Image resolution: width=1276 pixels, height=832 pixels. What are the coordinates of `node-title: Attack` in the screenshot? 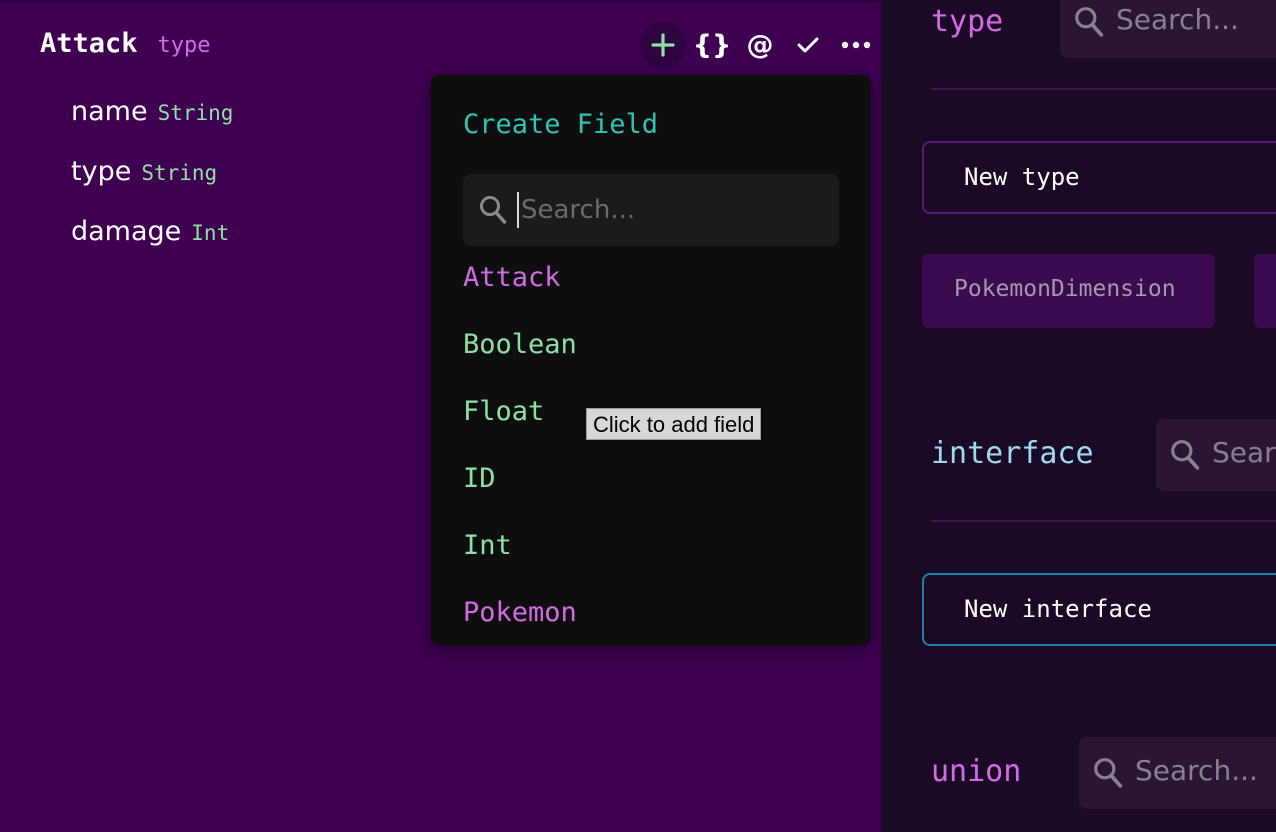 It's located at (89, 43).